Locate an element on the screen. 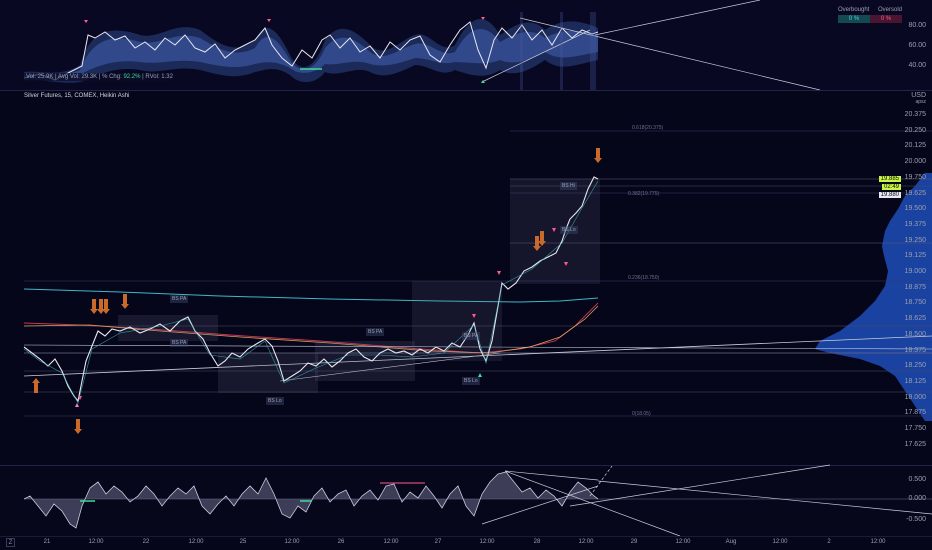 This screenshot has height=550, width=932. oscillator-bottom-svg is located at coordinates (477, 500).